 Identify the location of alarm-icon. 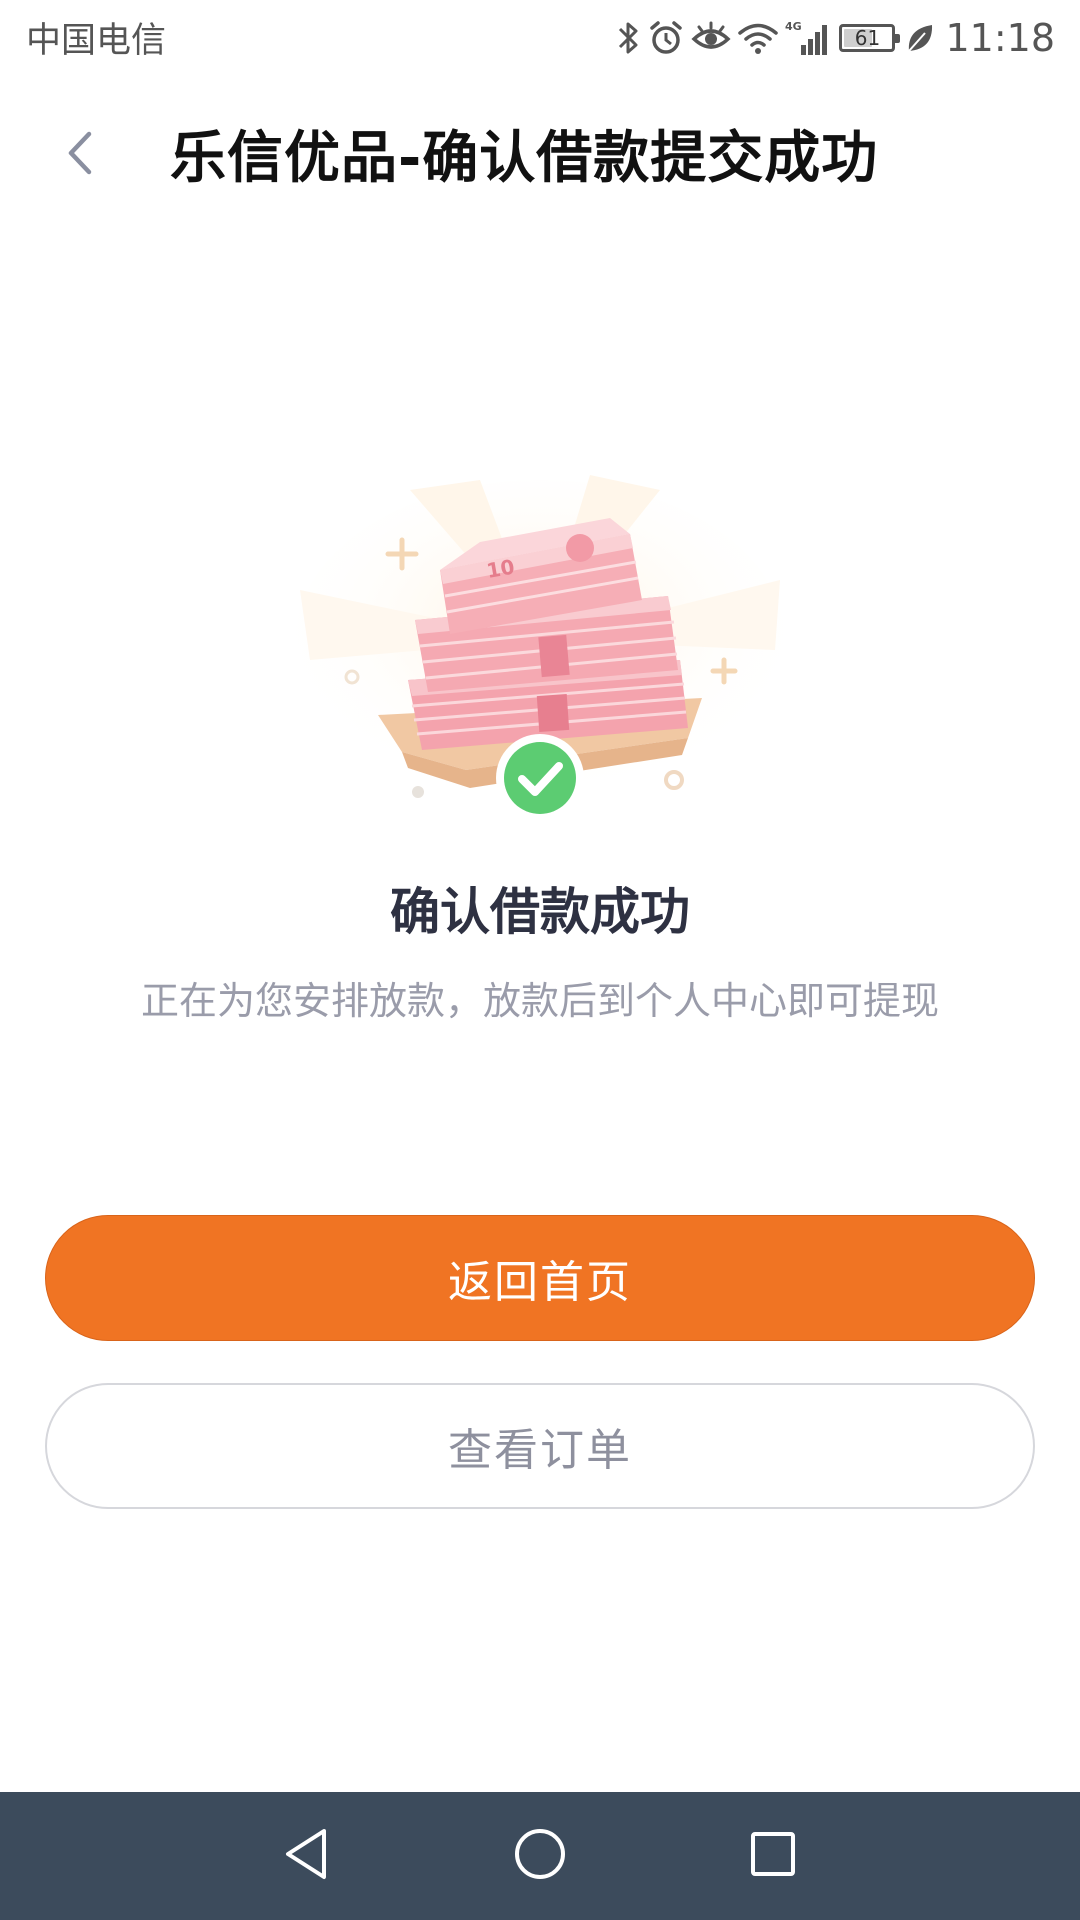
(666, 38).